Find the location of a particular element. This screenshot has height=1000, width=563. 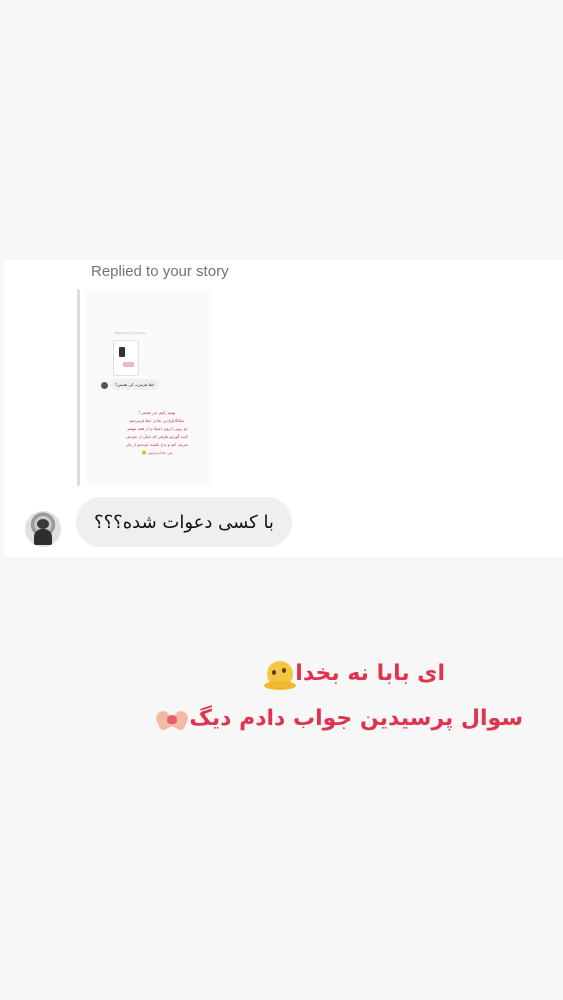

story-reply-bar is located at coordinates (78, 387).